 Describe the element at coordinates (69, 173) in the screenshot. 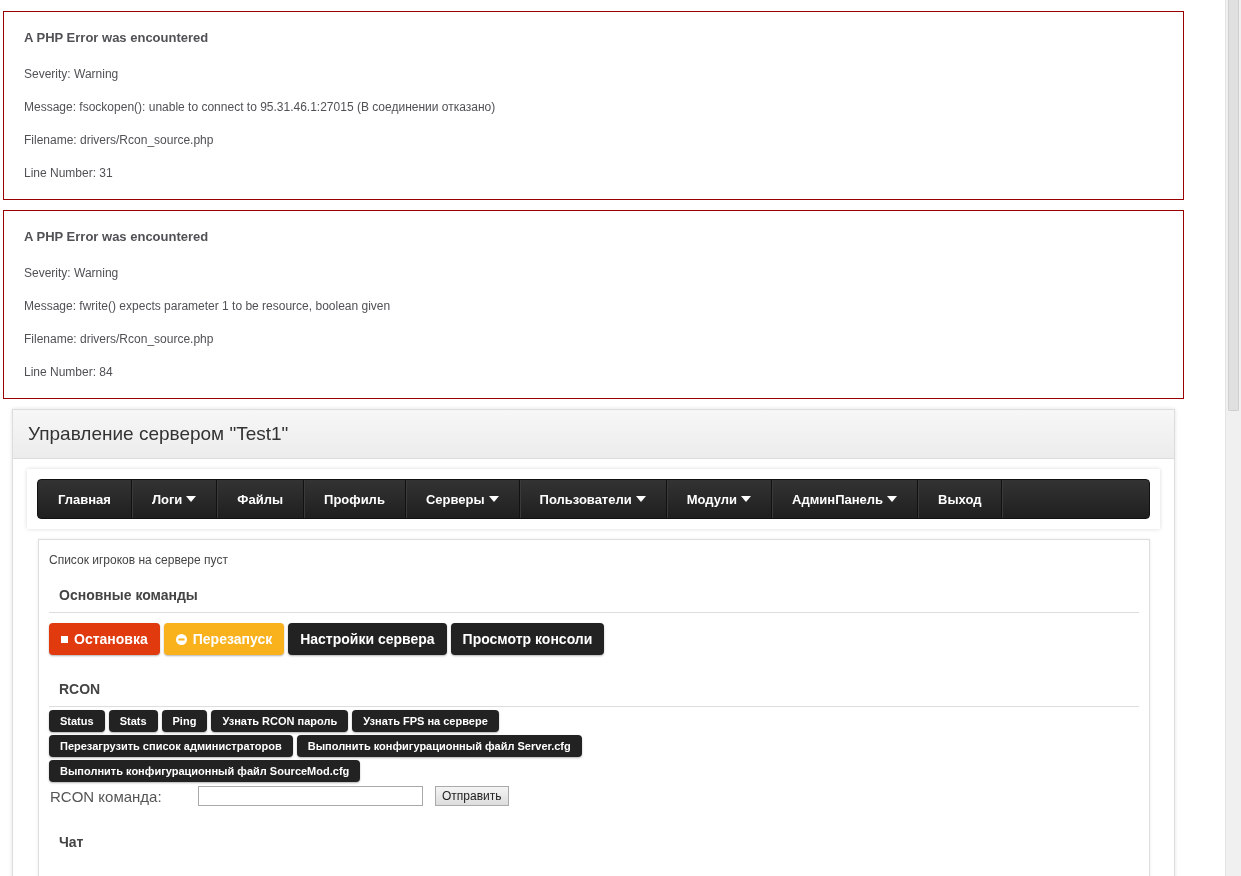

I see `error-detail: Line Number: 31` at that location.